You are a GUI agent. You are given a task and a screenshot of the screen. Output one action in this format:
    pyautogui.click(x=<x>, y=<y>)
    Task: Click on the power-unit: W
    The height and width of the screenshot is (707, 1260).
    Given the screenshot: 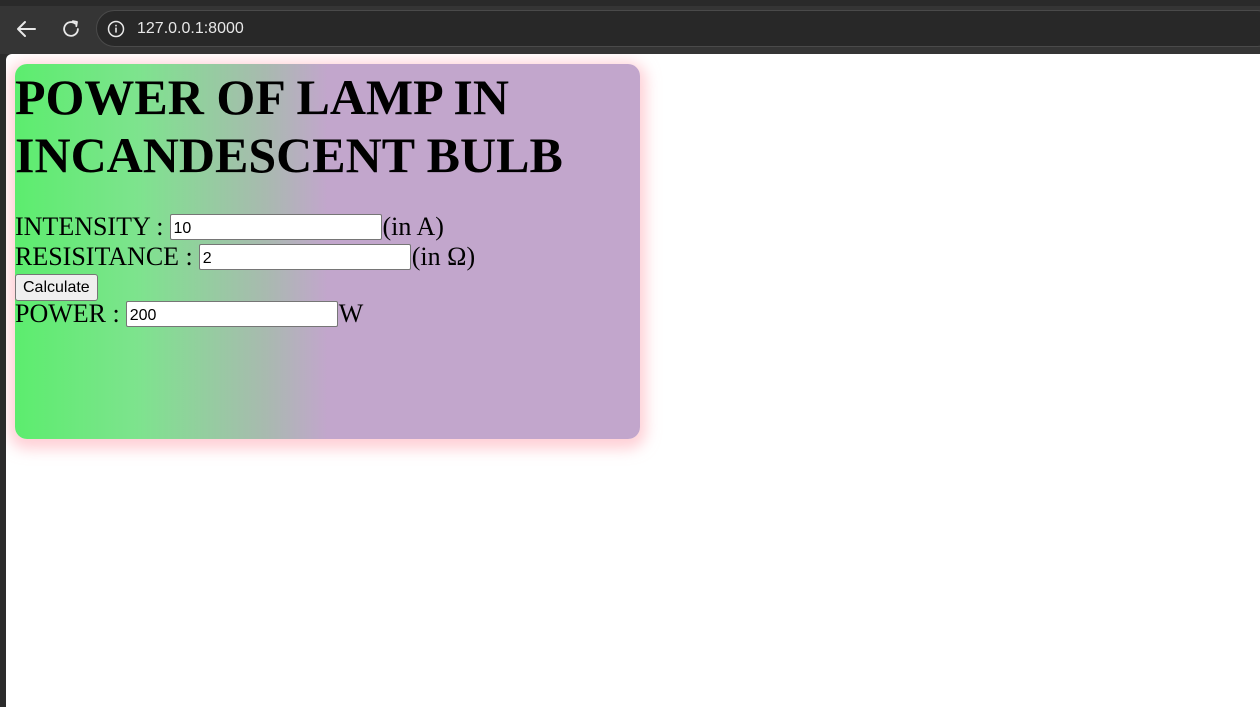 What is the action you would take?
    pyautogui.click(x=351, y=313)
    